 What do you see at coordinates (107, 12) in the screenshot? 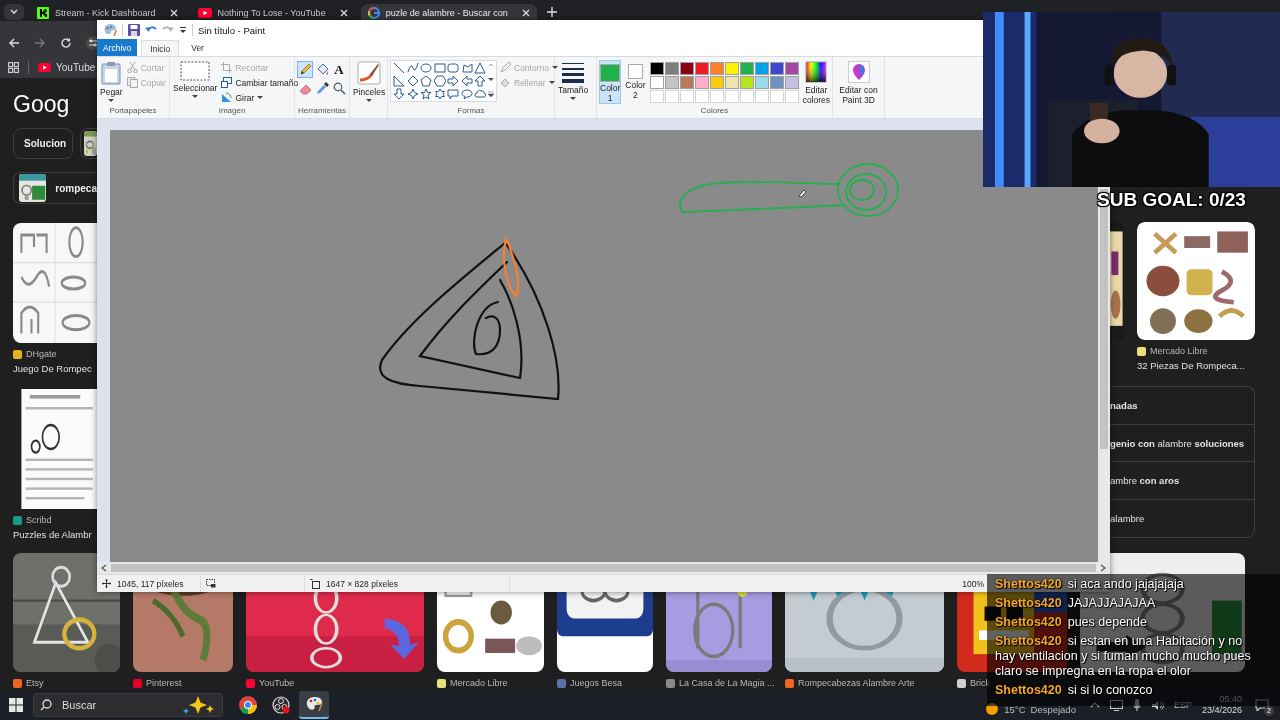
I see `browser-tab: Stream - Kick Dashboard` at bounding box center [107, 12].